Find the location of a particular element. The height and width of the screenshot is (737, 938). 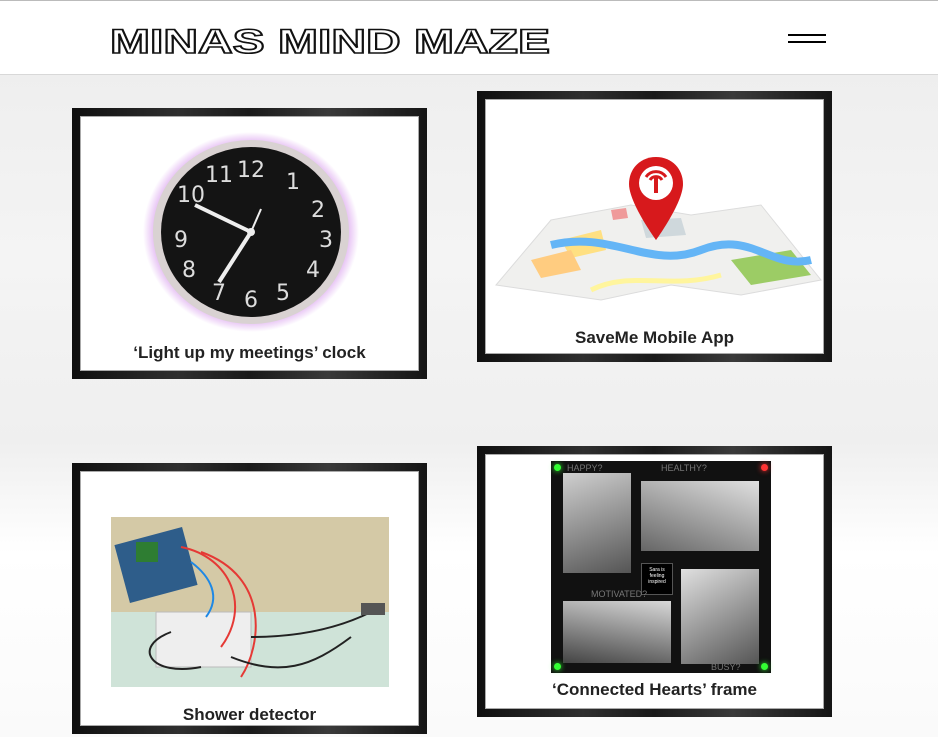

site-header: MINAS MIND MAZE is located at coordinates (469, 37).